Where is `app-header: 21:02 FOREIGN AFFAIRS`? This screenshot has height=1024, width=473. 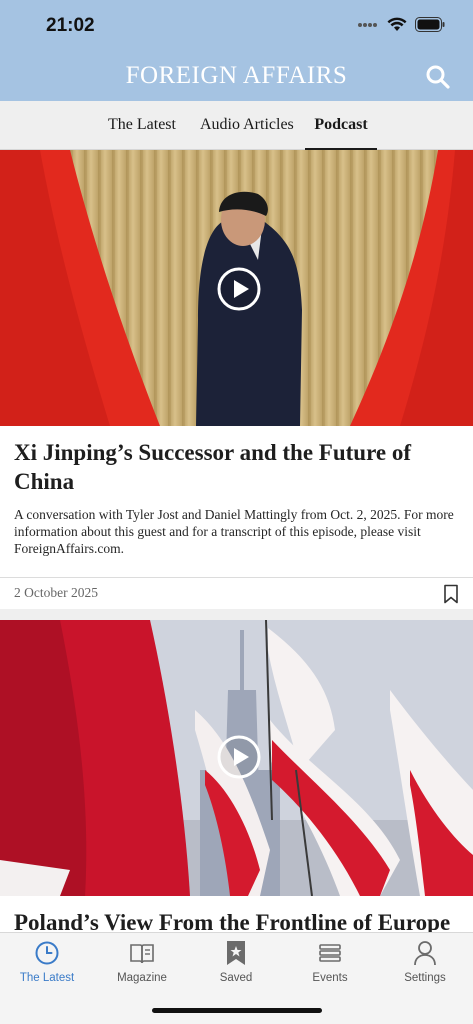
app-header: 21:02 FOREIGN AFFAIRS is located at coordinates (236, 50).